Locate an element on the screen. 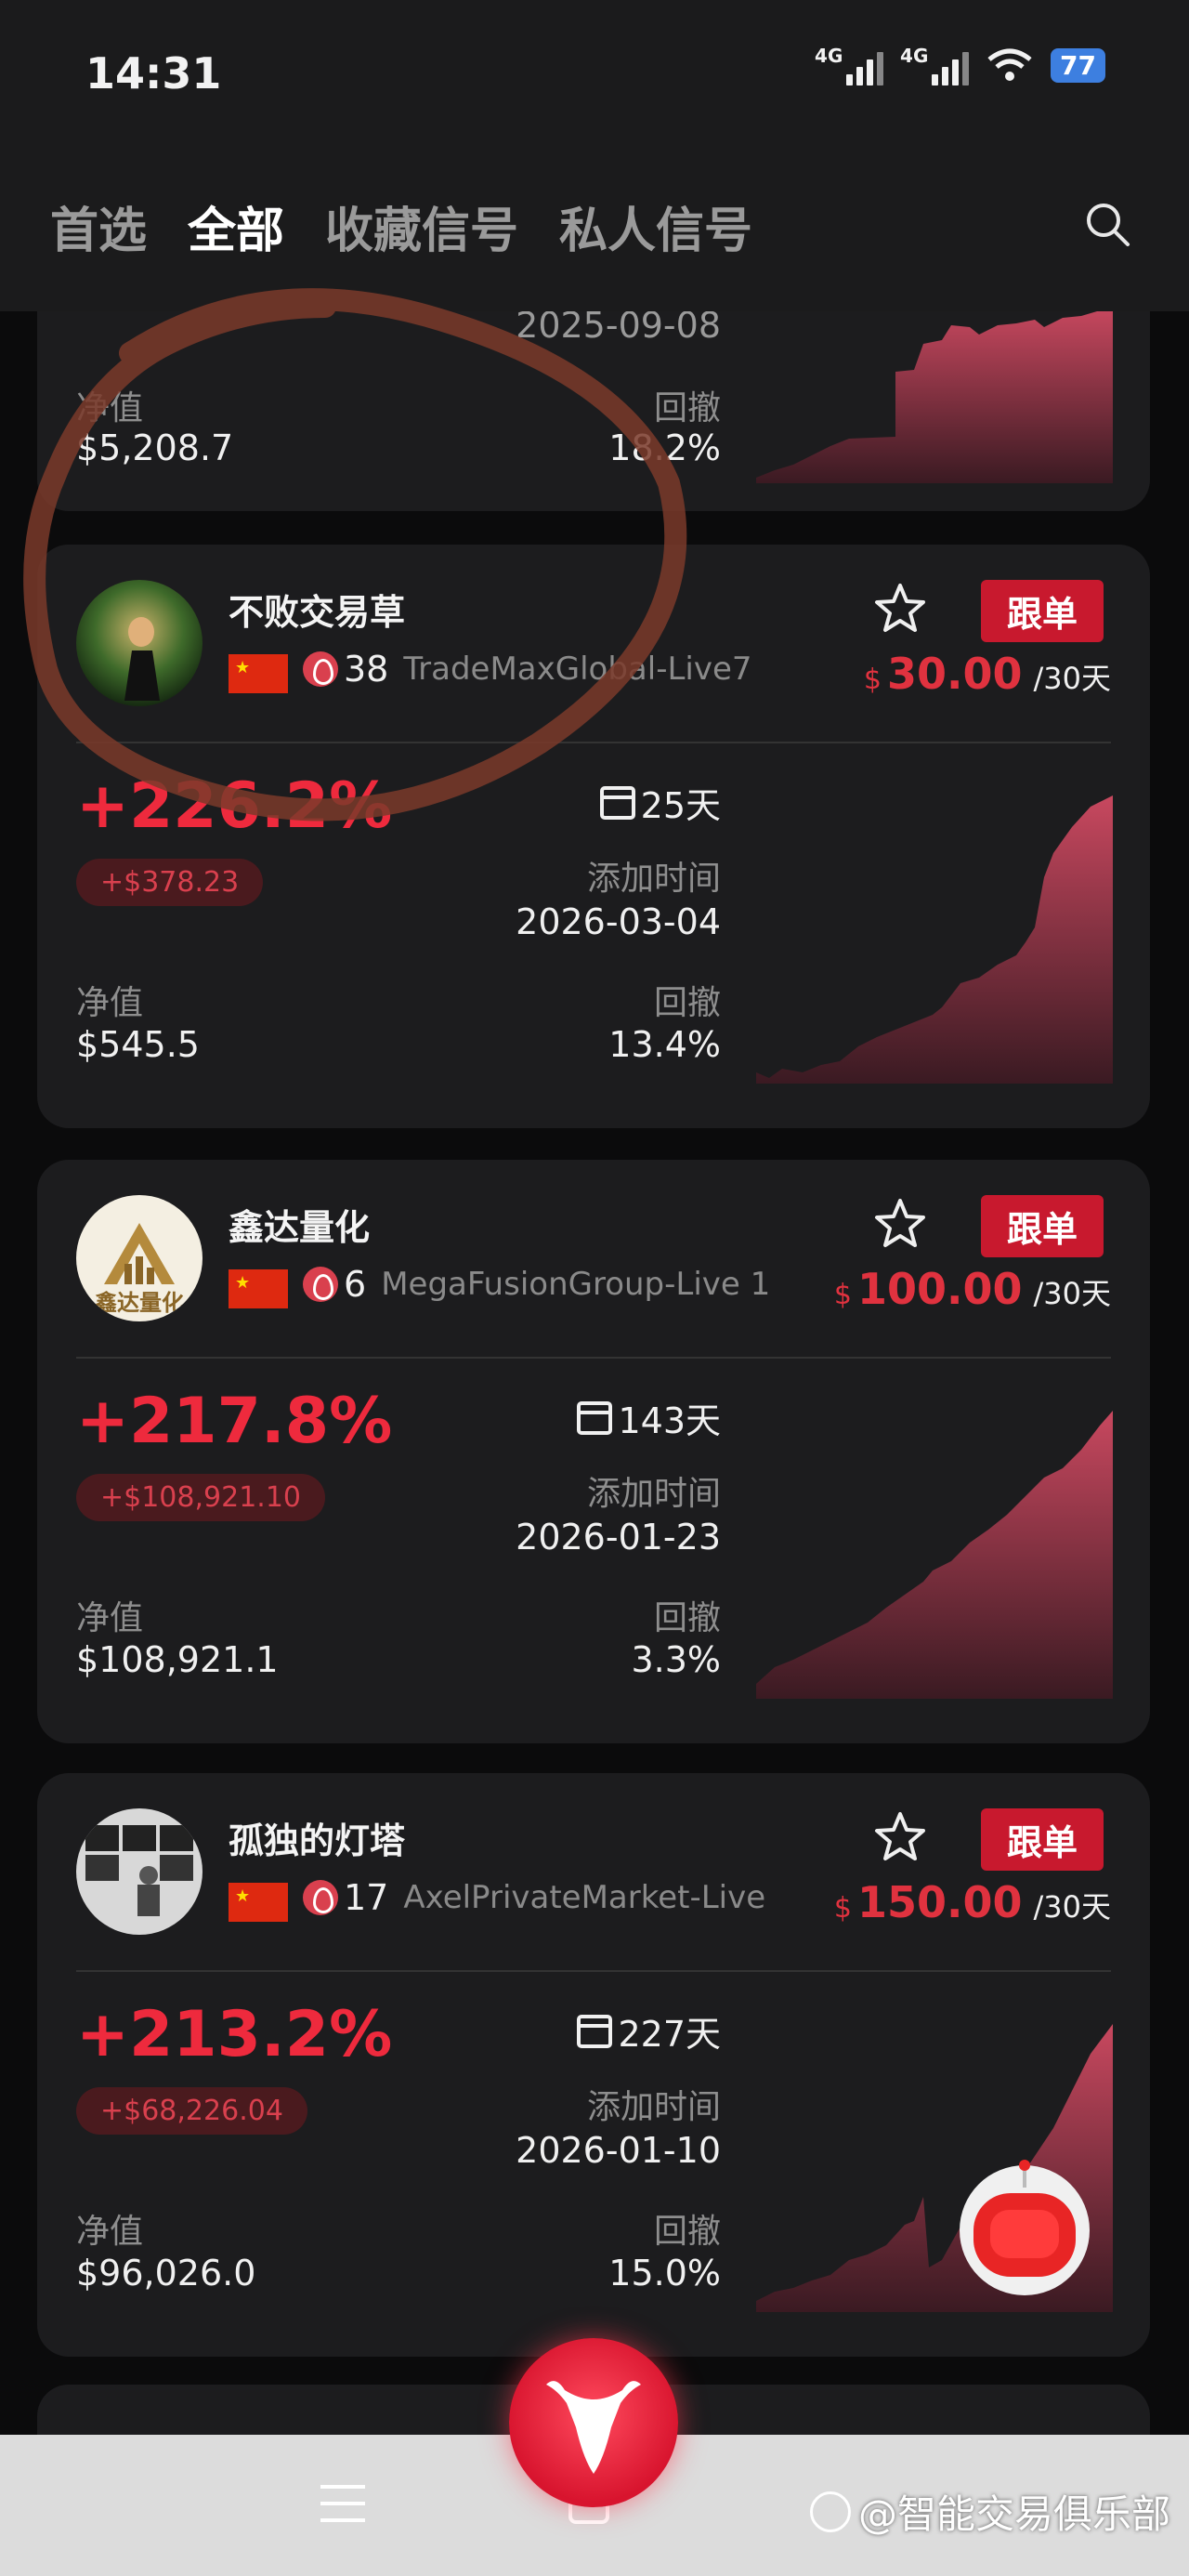 Image resolution: width=1189 pixels, height=2576 pixels. heat-indicator: 6 MegaFusionGroup-Live 1 is located at coordinates (537, 1284).